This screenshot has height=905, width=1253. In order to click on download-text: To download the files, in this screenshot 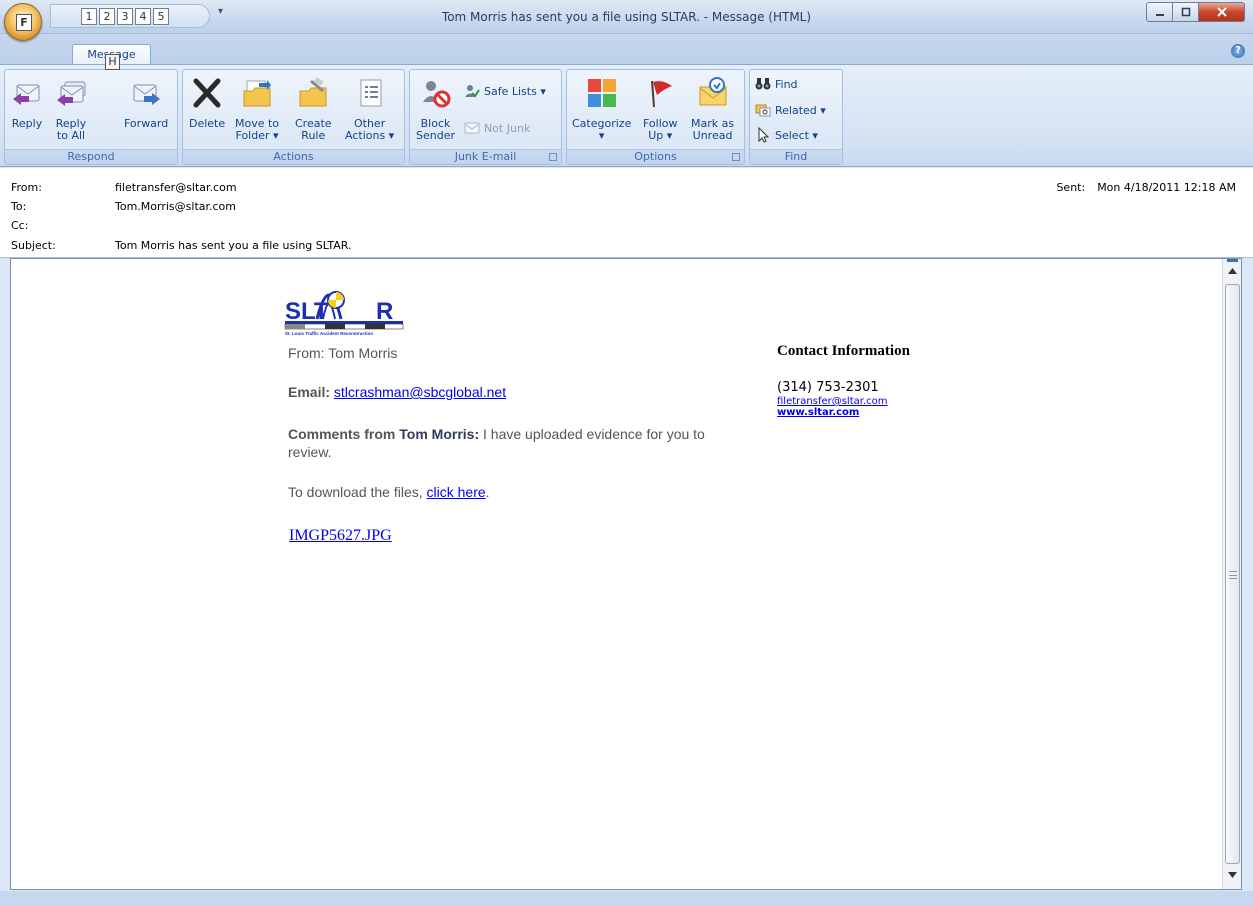, I will do `click(357, 492)`.